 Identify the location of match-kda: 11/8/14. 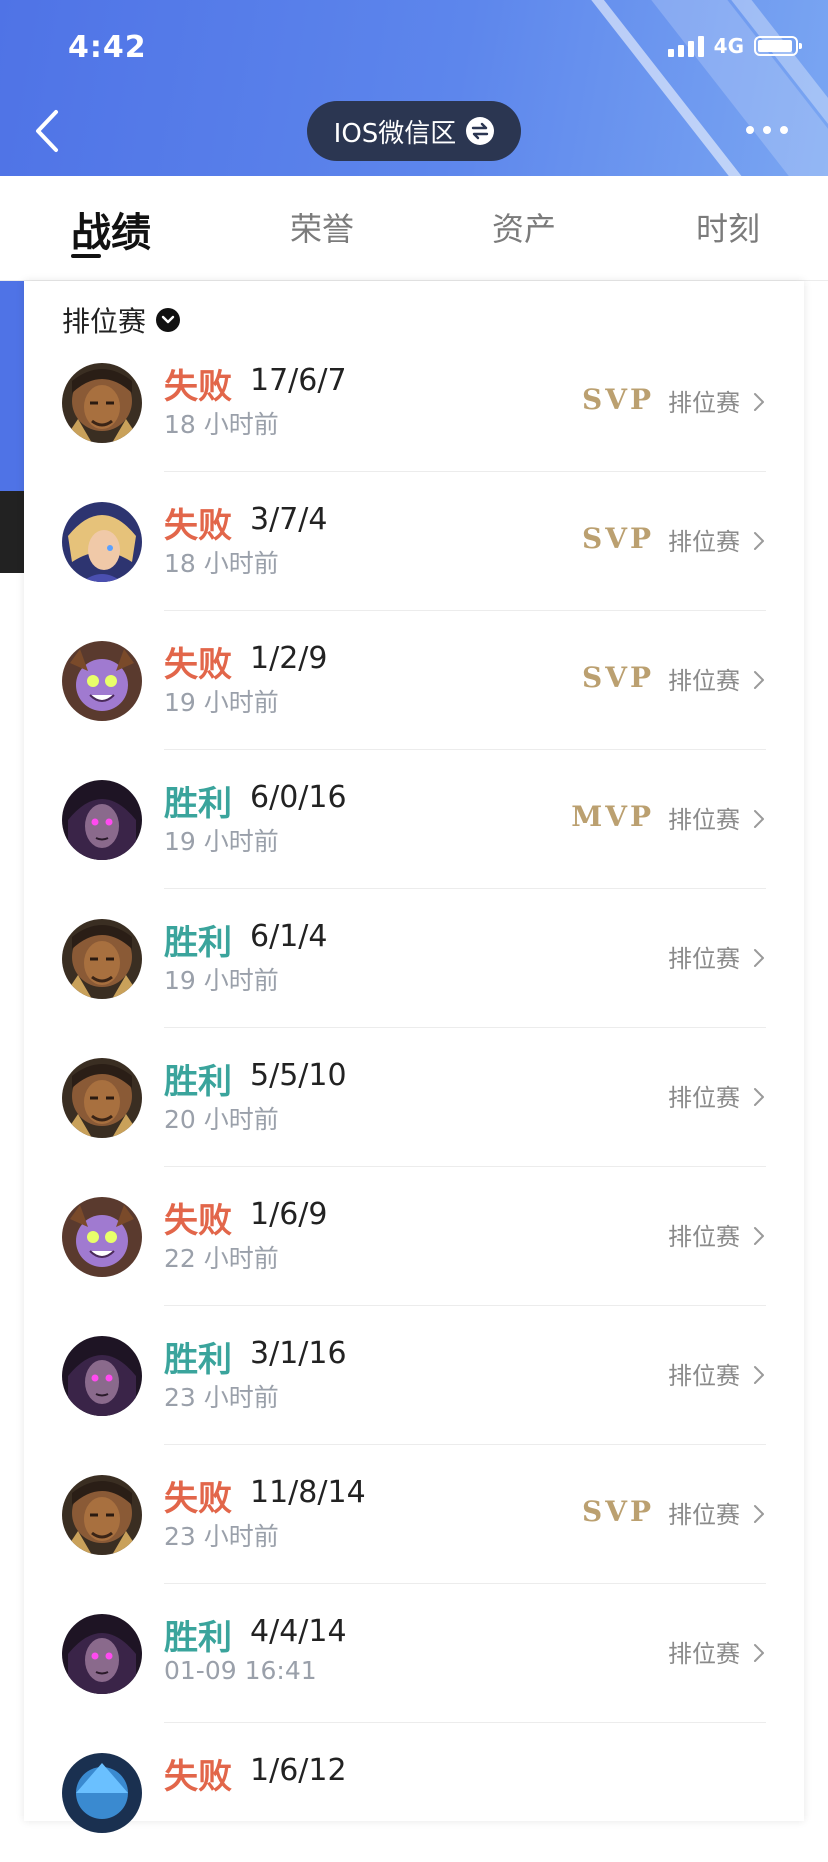
(308, 1492).